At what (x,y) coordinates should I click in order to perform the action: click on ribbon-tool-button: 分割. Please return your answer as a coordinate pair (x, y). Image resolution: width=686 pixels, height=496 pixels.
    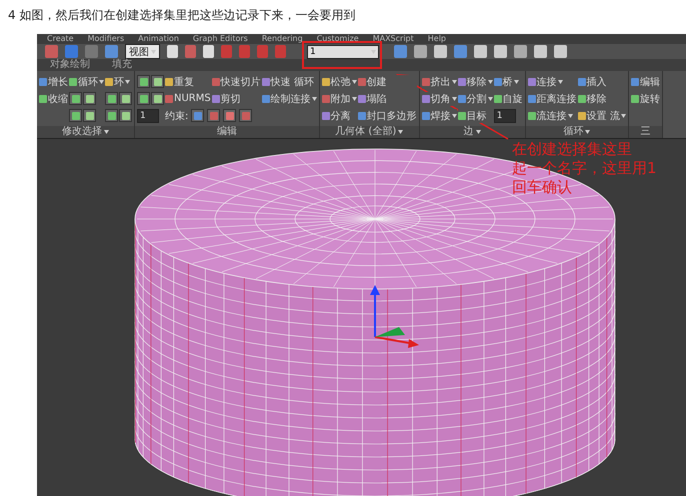
    Looking at the image, I should click on (475, 99).